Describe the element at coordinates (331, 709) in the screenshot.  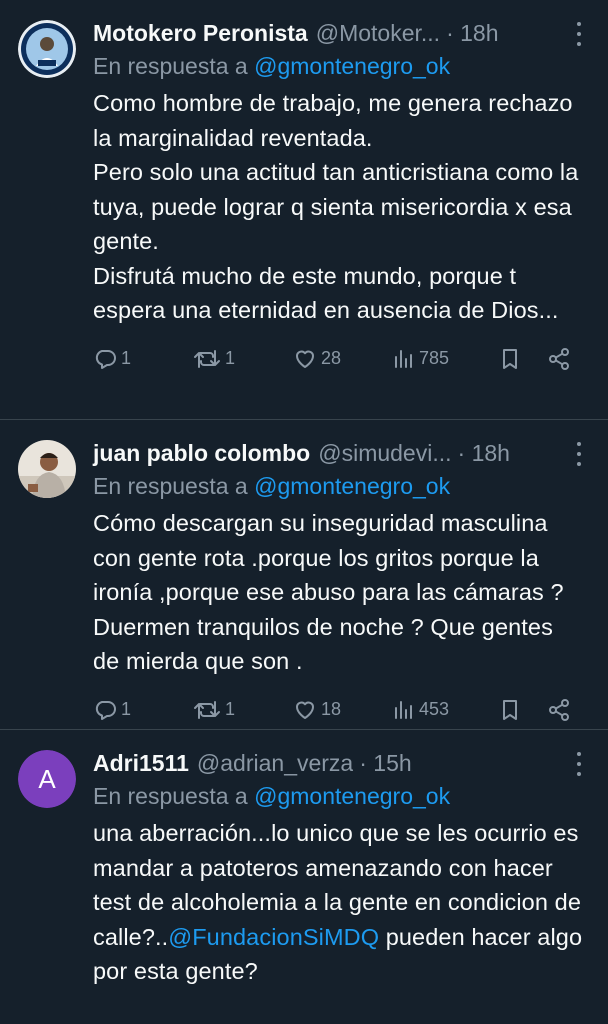
I see `like-count: 18` at that location.